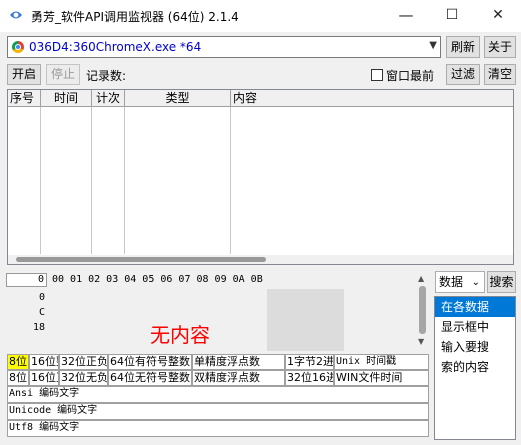 This screenshot has height=445, width=521. I want to click on chevron-down-icon: ▼, so click(433, 45).